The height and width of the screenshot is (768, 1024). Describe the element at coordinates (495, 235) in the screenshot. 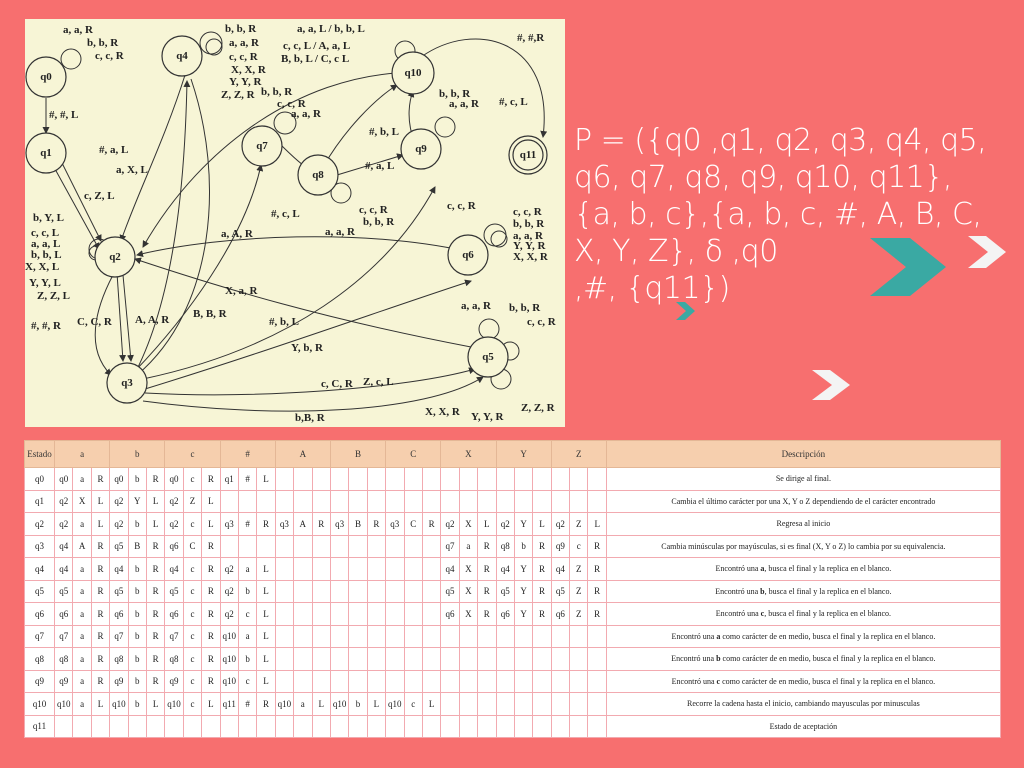

I see `loop-q6` at that location.